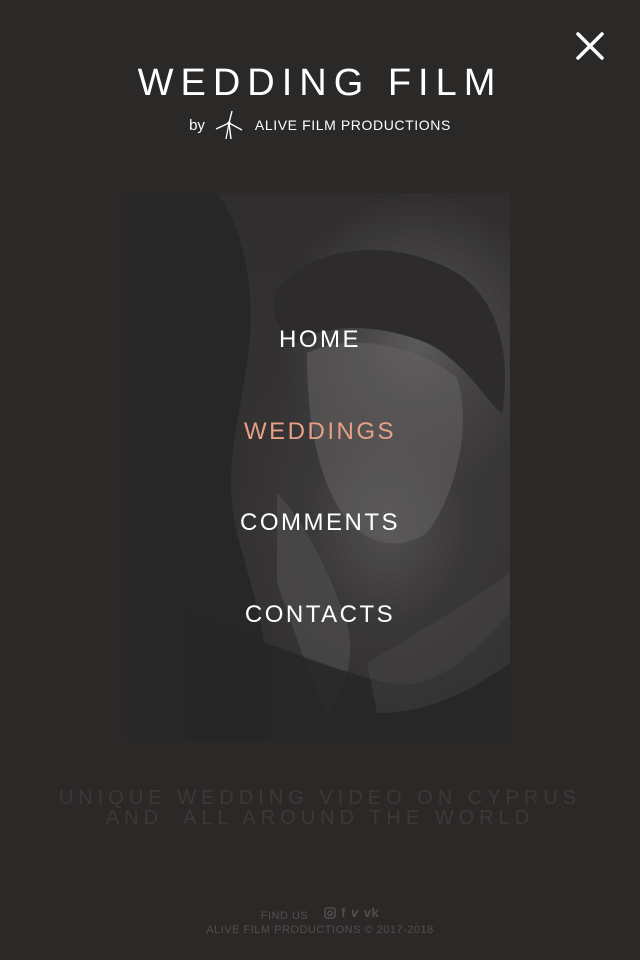 The height and width of the screenshot is (960, 640). What do you see at coordinates (320, 798) in the screenshot?
I see `tagline-line-1: UNIQUE WEDDING VIDEO ON CYPRUS` at bounding box center [320, 798].